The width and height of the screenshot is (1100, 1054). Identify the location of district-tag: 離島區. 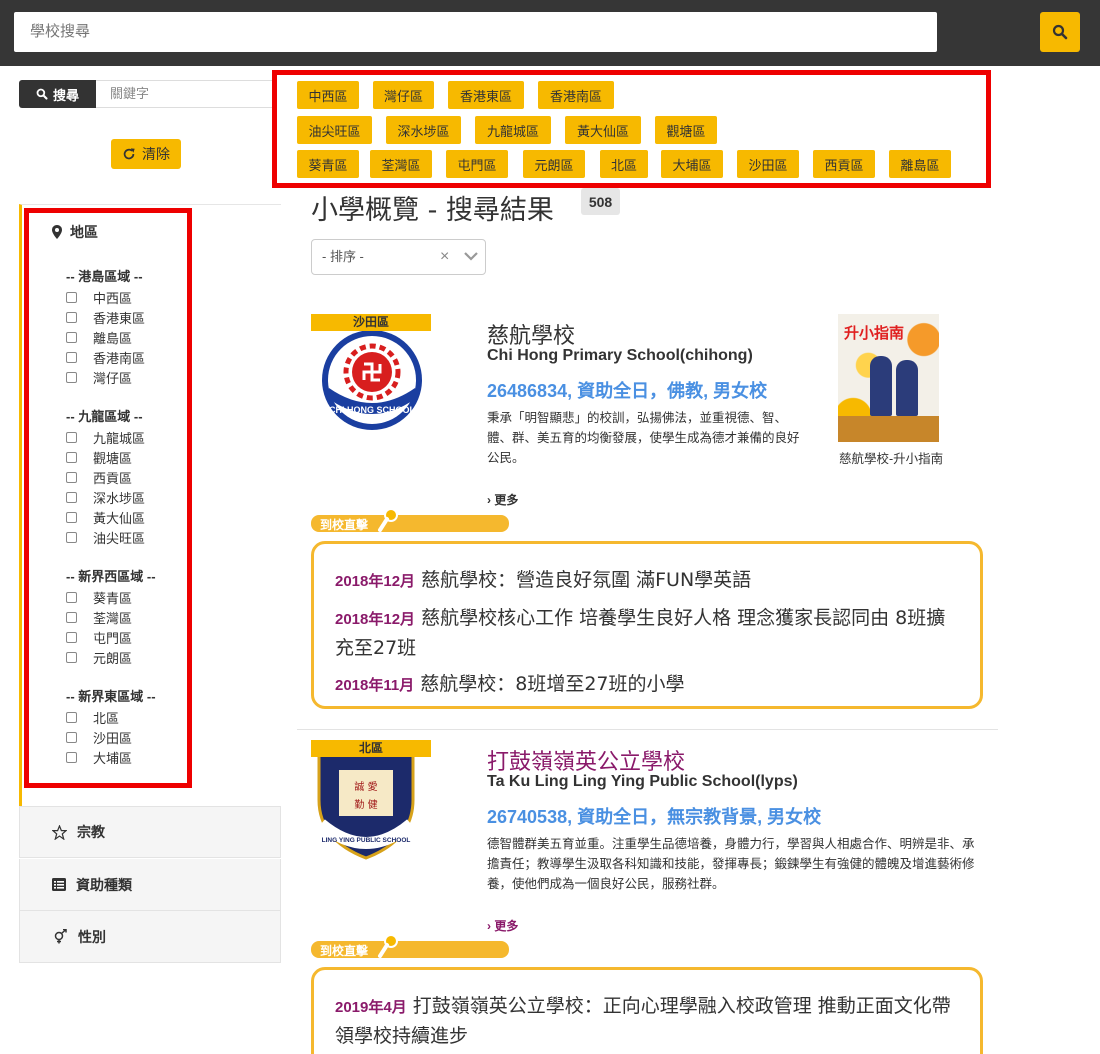
(920, 164).